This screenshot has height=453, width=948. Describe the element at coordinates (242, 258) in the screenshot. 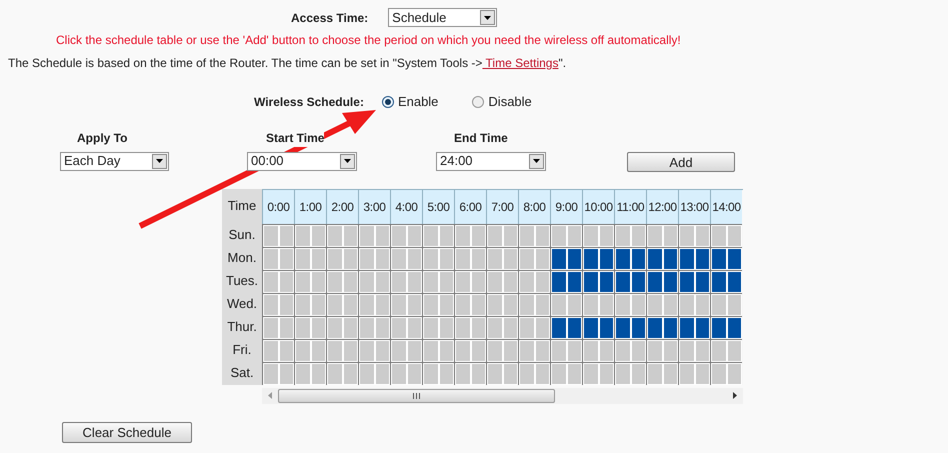

I see `day-label: Mon.` at that location.